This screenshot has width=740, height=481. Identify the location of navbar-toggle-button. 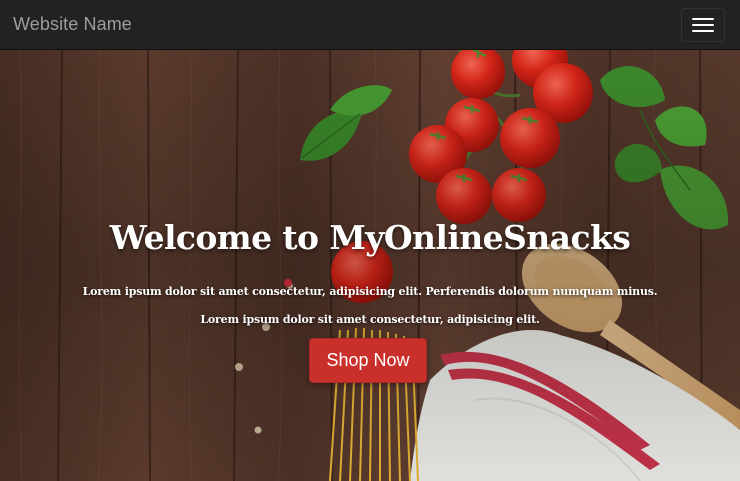
(703, 24).